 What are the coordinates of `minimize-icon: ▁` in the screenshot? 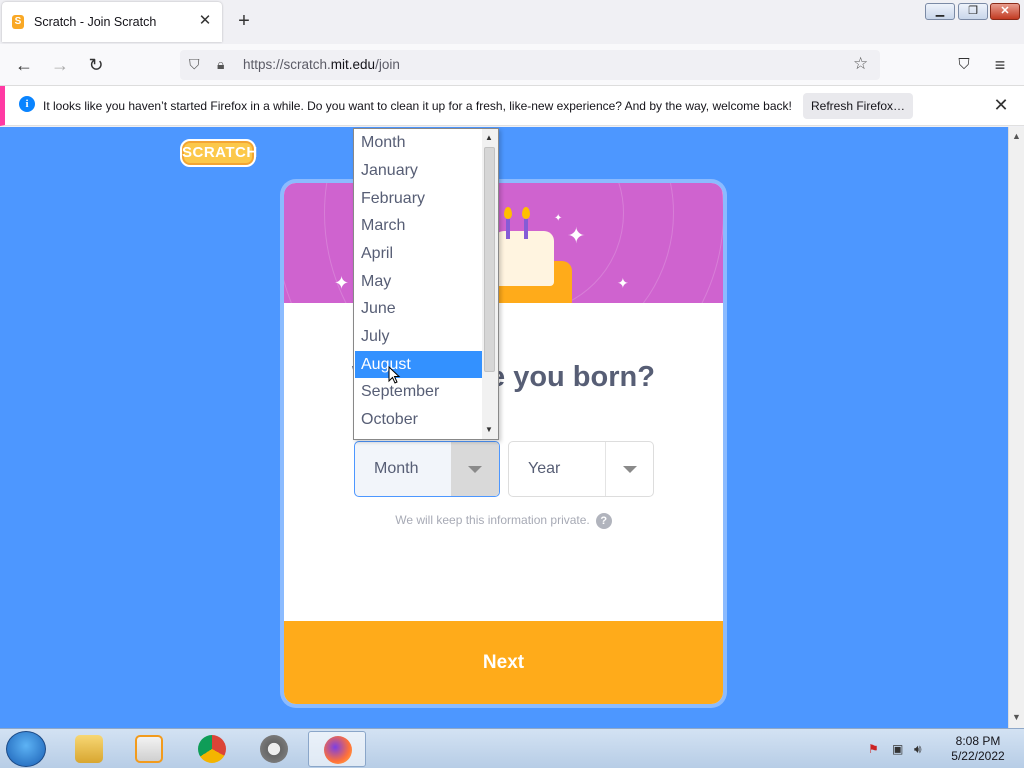 It's located at (940, 11).